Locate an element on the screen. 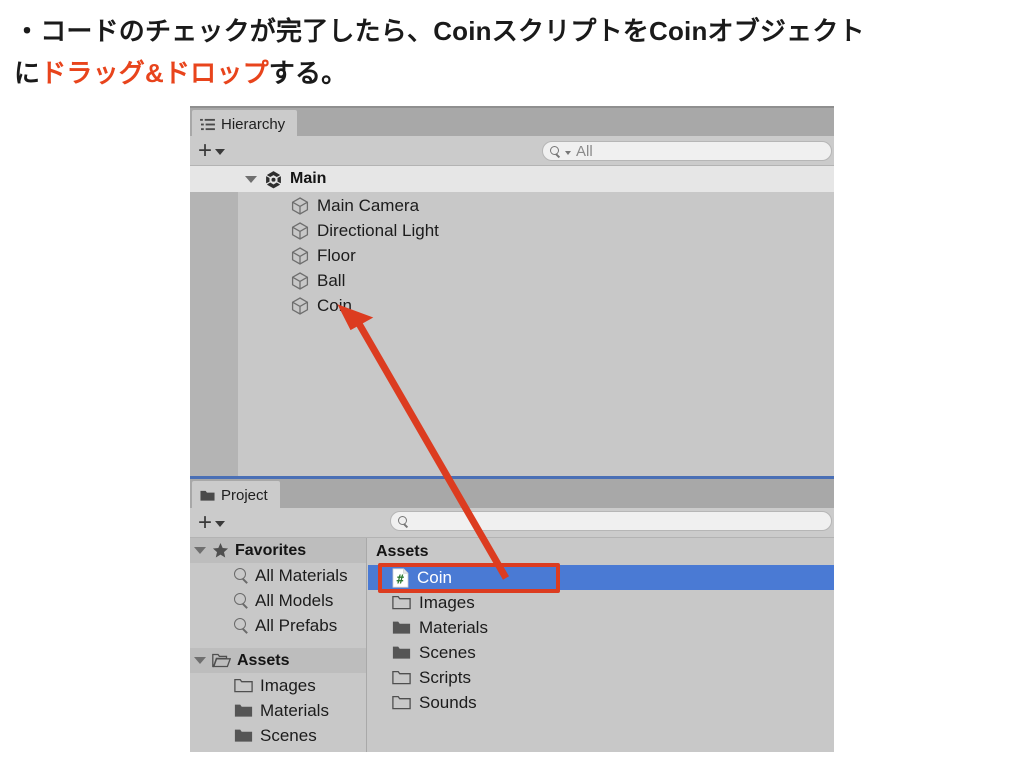 This screenshot has height=768, width=1024. asset-item-label: Coin is located at coordinates (434, 577).